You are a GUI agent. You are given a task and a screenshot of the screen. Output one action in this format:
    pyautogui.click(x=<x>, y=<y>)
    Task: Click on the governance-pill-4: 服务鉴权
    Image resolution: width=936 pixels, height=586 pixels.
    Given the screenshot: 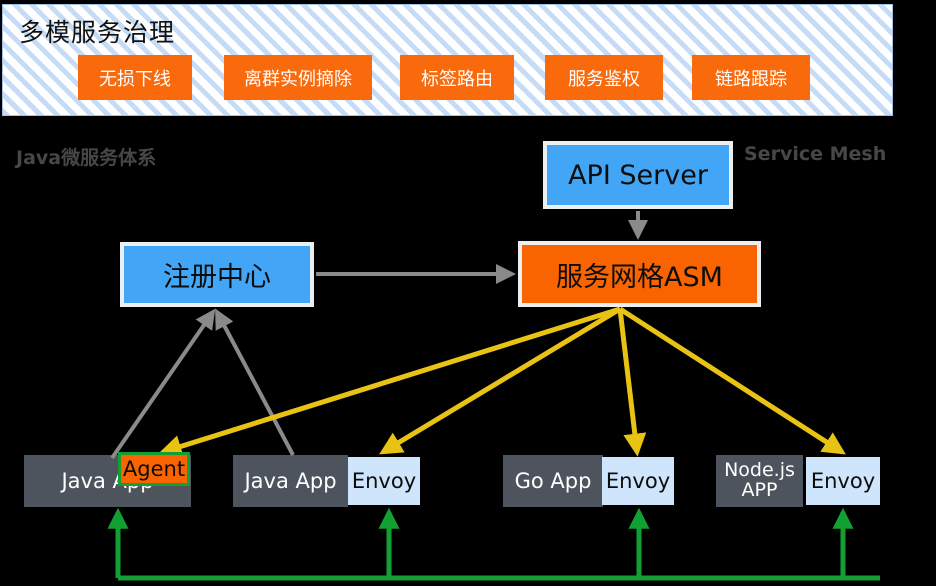 What is the action you would take?
    pyautogui.click(x=604, y=77)
    